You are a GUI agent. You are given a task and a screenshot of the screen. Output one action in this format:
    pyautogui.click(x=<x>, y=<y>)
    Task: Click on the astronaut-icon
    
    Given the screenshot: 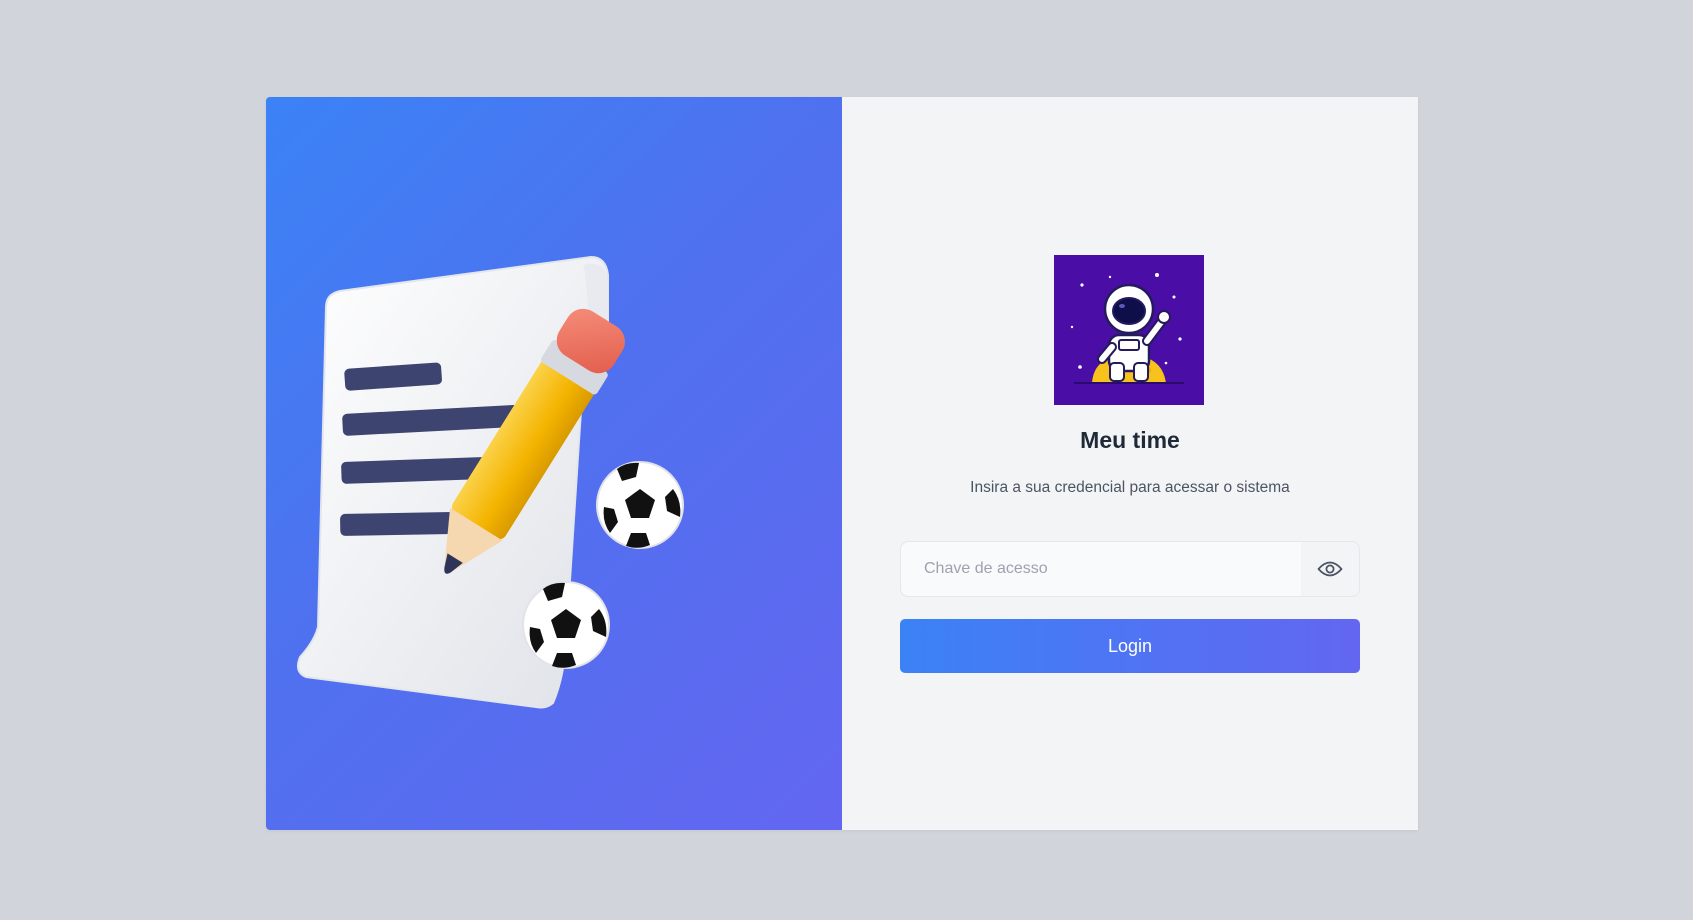 What is the action you would take?
    pyautogui.click(x=1127, y=328)
    